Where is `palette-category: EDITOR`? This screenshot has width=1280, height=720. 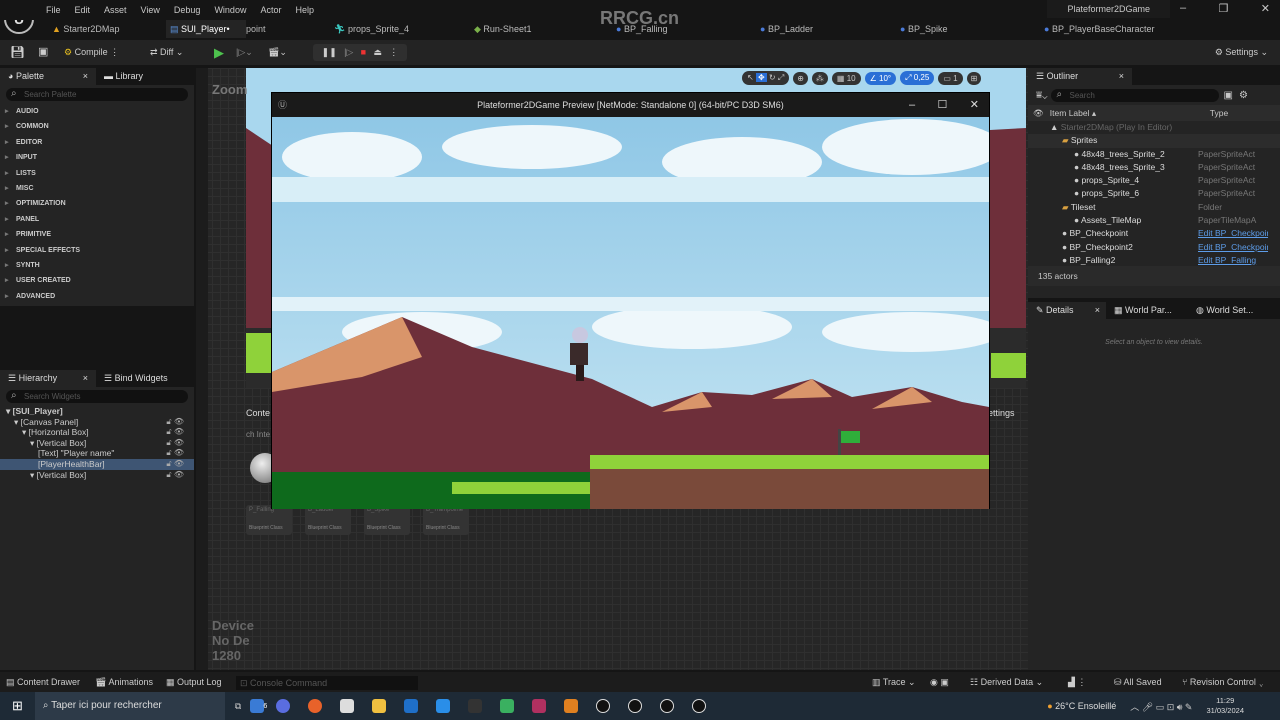
palette-category: EDITOR is located at coordinates (97, 143).